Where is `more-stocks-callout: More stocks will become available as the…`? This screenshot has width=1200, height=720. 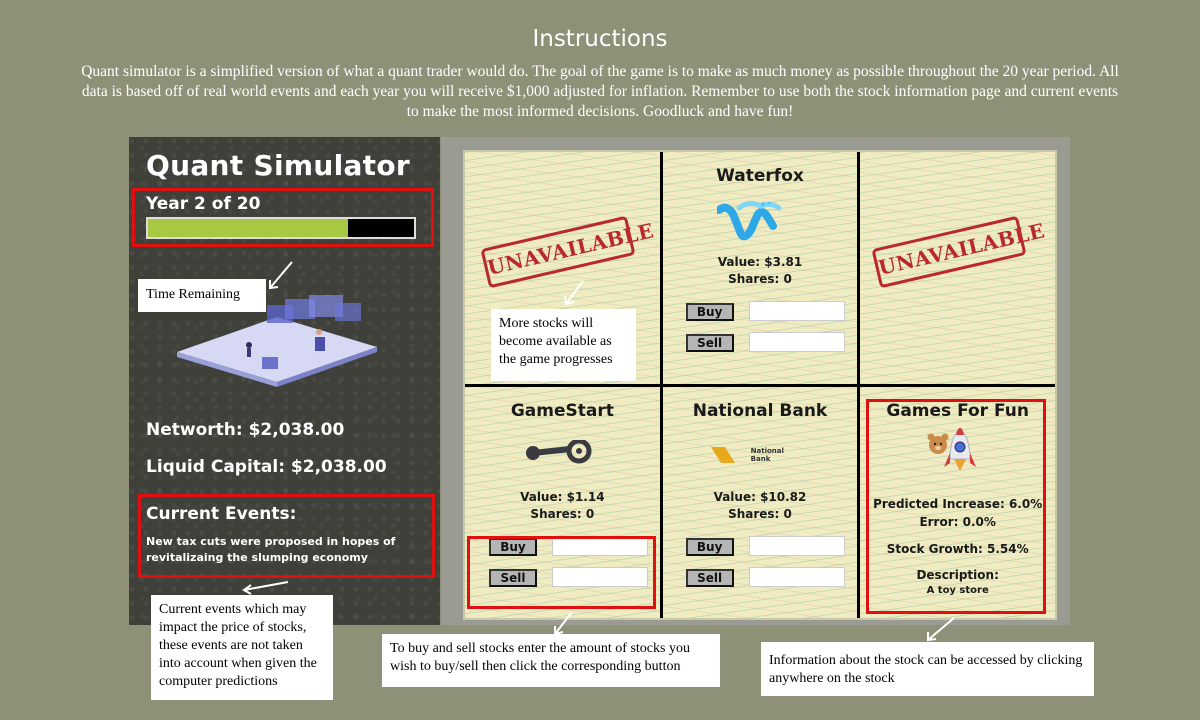
more-stocks-callout: More stocks will become available as the… is located at coordinates (563, 345).